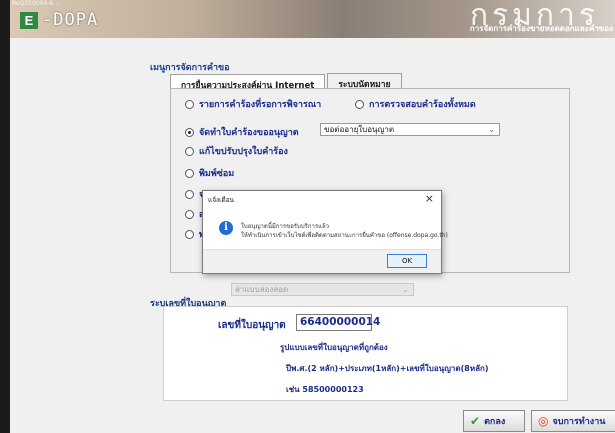 The height and width of the screenshot is (433, 615). Describe the element at coordinates (334, 347) in the screenshot. I see `hint-format: รูปแบบเลขที่ใบอนุญาตที่ถูกต้อง` at that location.